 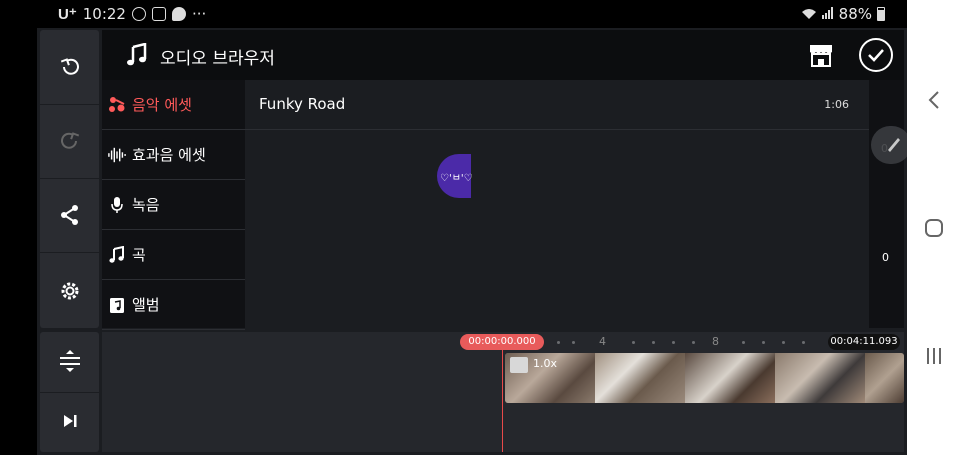 I want to click on category-sound-effects: 효과음 에셋, so click(x=173, y=155).